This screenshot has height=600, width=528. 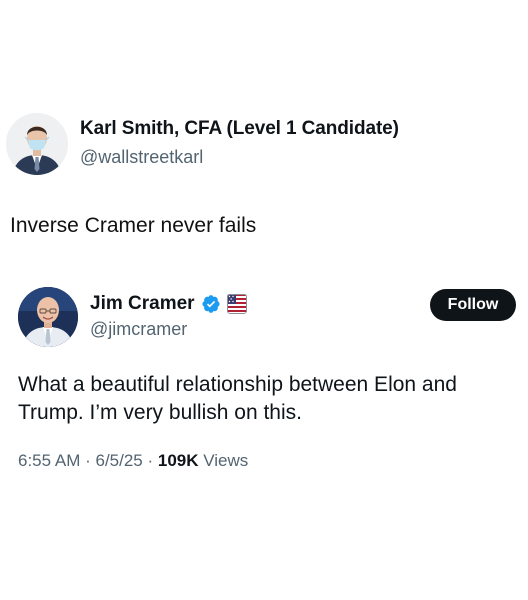 What do you see at coordinates (133, 225) in the screenshot?
I see `post-text: Inverse Cramer never fails` at bounding box center [133, 225].